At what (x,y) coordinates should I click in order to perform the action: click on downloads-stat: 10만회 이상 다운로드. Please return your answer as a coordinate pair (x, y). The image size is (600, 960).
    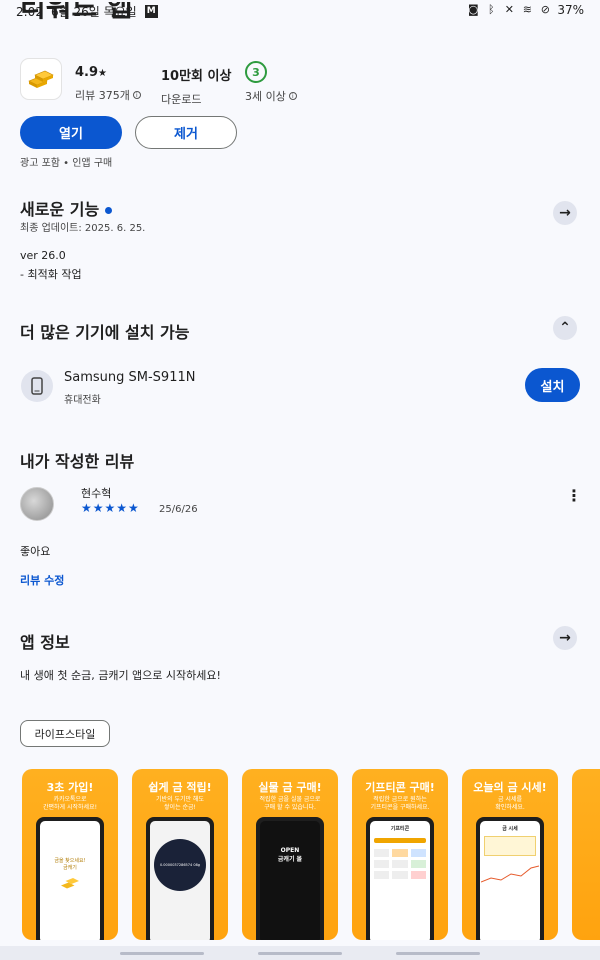
    Looking at the image, I should click on (196, 86).